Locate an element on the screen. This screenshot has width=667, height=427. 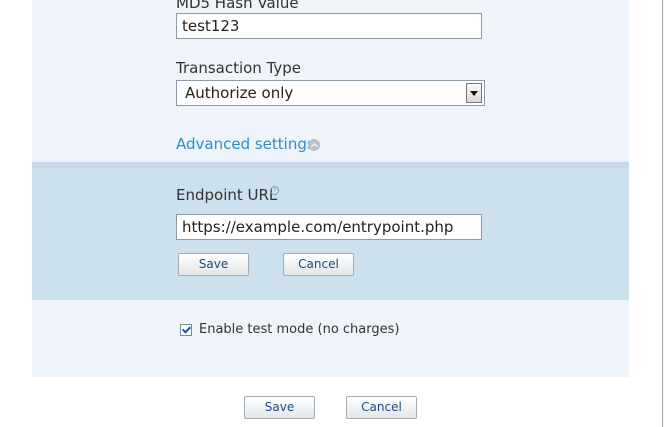
advanced-cancel-button: Cancel is located at coordinates (318, 264).